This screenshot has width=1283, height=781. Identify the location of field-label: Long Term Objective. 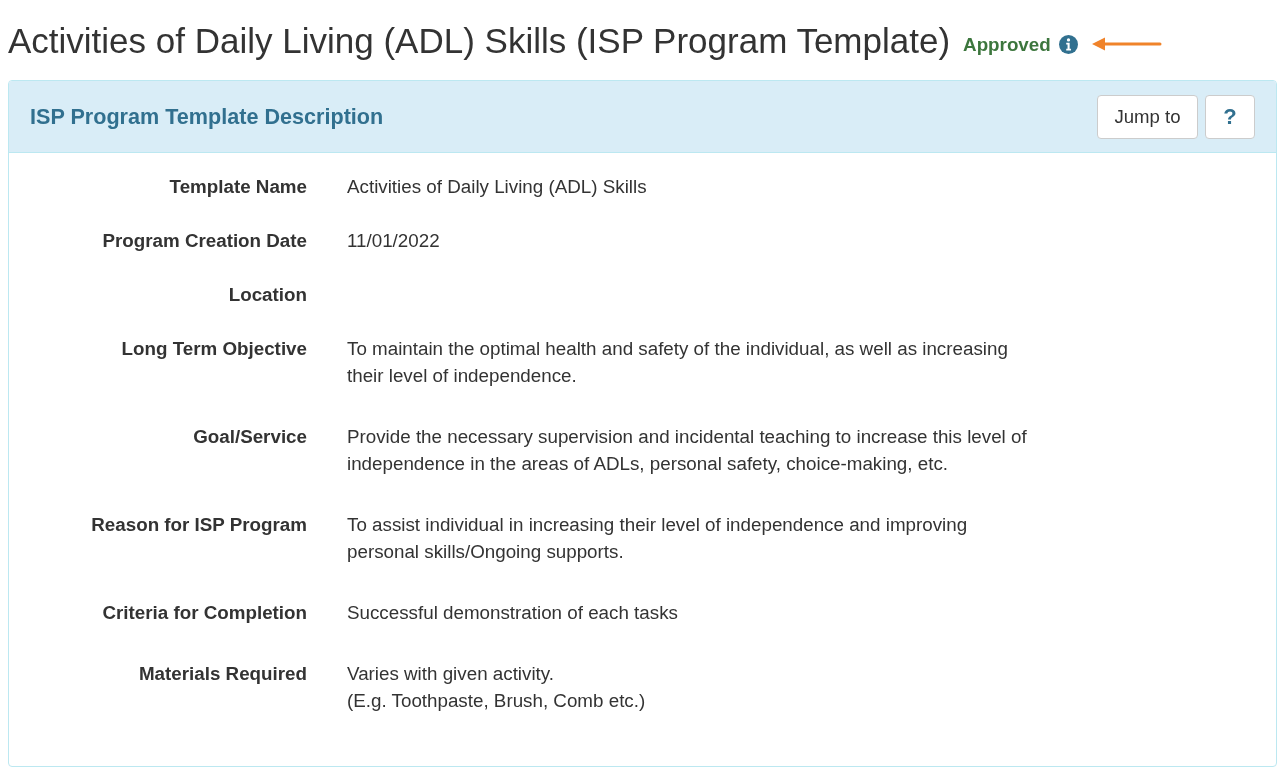
(213, 349).